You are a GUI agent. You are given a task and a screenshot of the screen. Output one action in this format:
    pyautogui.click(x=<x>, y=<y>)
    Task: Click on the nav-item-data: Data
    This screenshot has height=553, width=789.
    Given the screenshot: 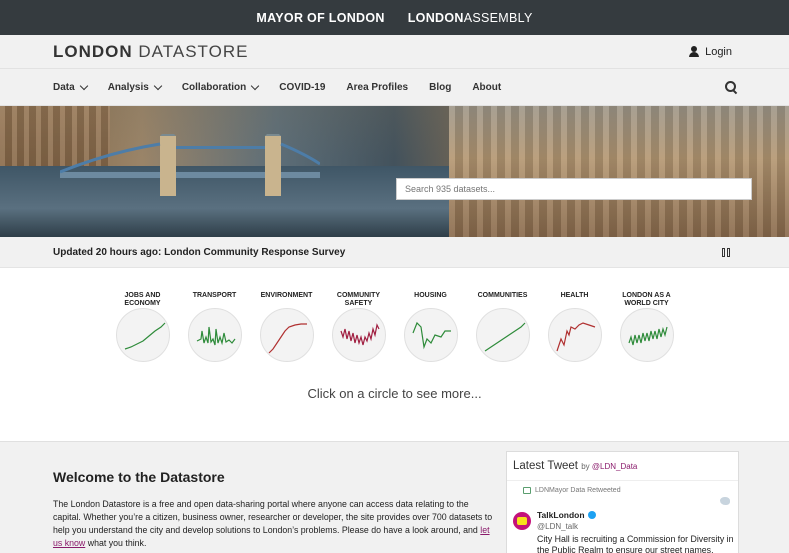 What is the action you would take?
    pyautogui.click(x=70, y=87)
    